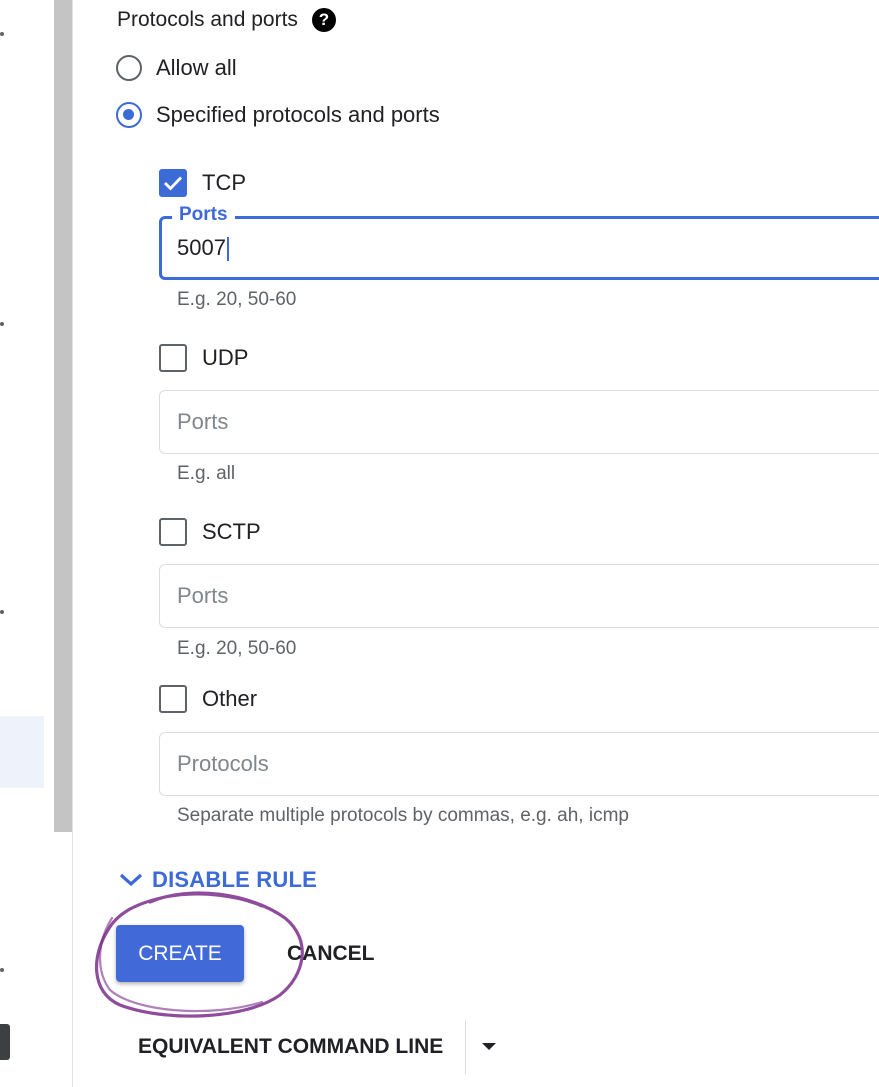 This screenshot has height=1087, width=879. I want to click on chevron-down-icon, so click(131, 880).